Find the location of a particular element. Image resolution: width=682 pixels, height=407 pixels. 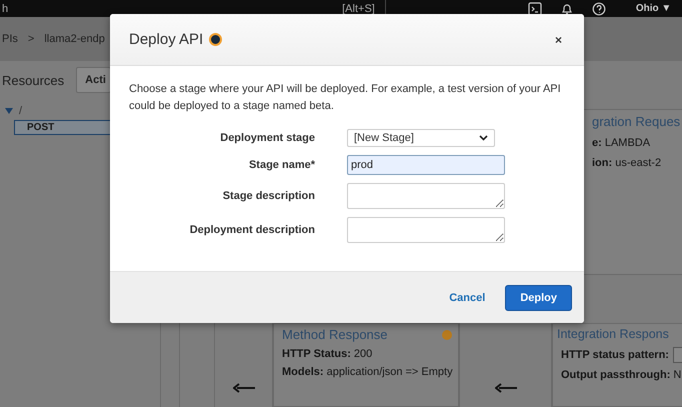

breadcrumb-item: PIs is located at coordinates (10, 39).